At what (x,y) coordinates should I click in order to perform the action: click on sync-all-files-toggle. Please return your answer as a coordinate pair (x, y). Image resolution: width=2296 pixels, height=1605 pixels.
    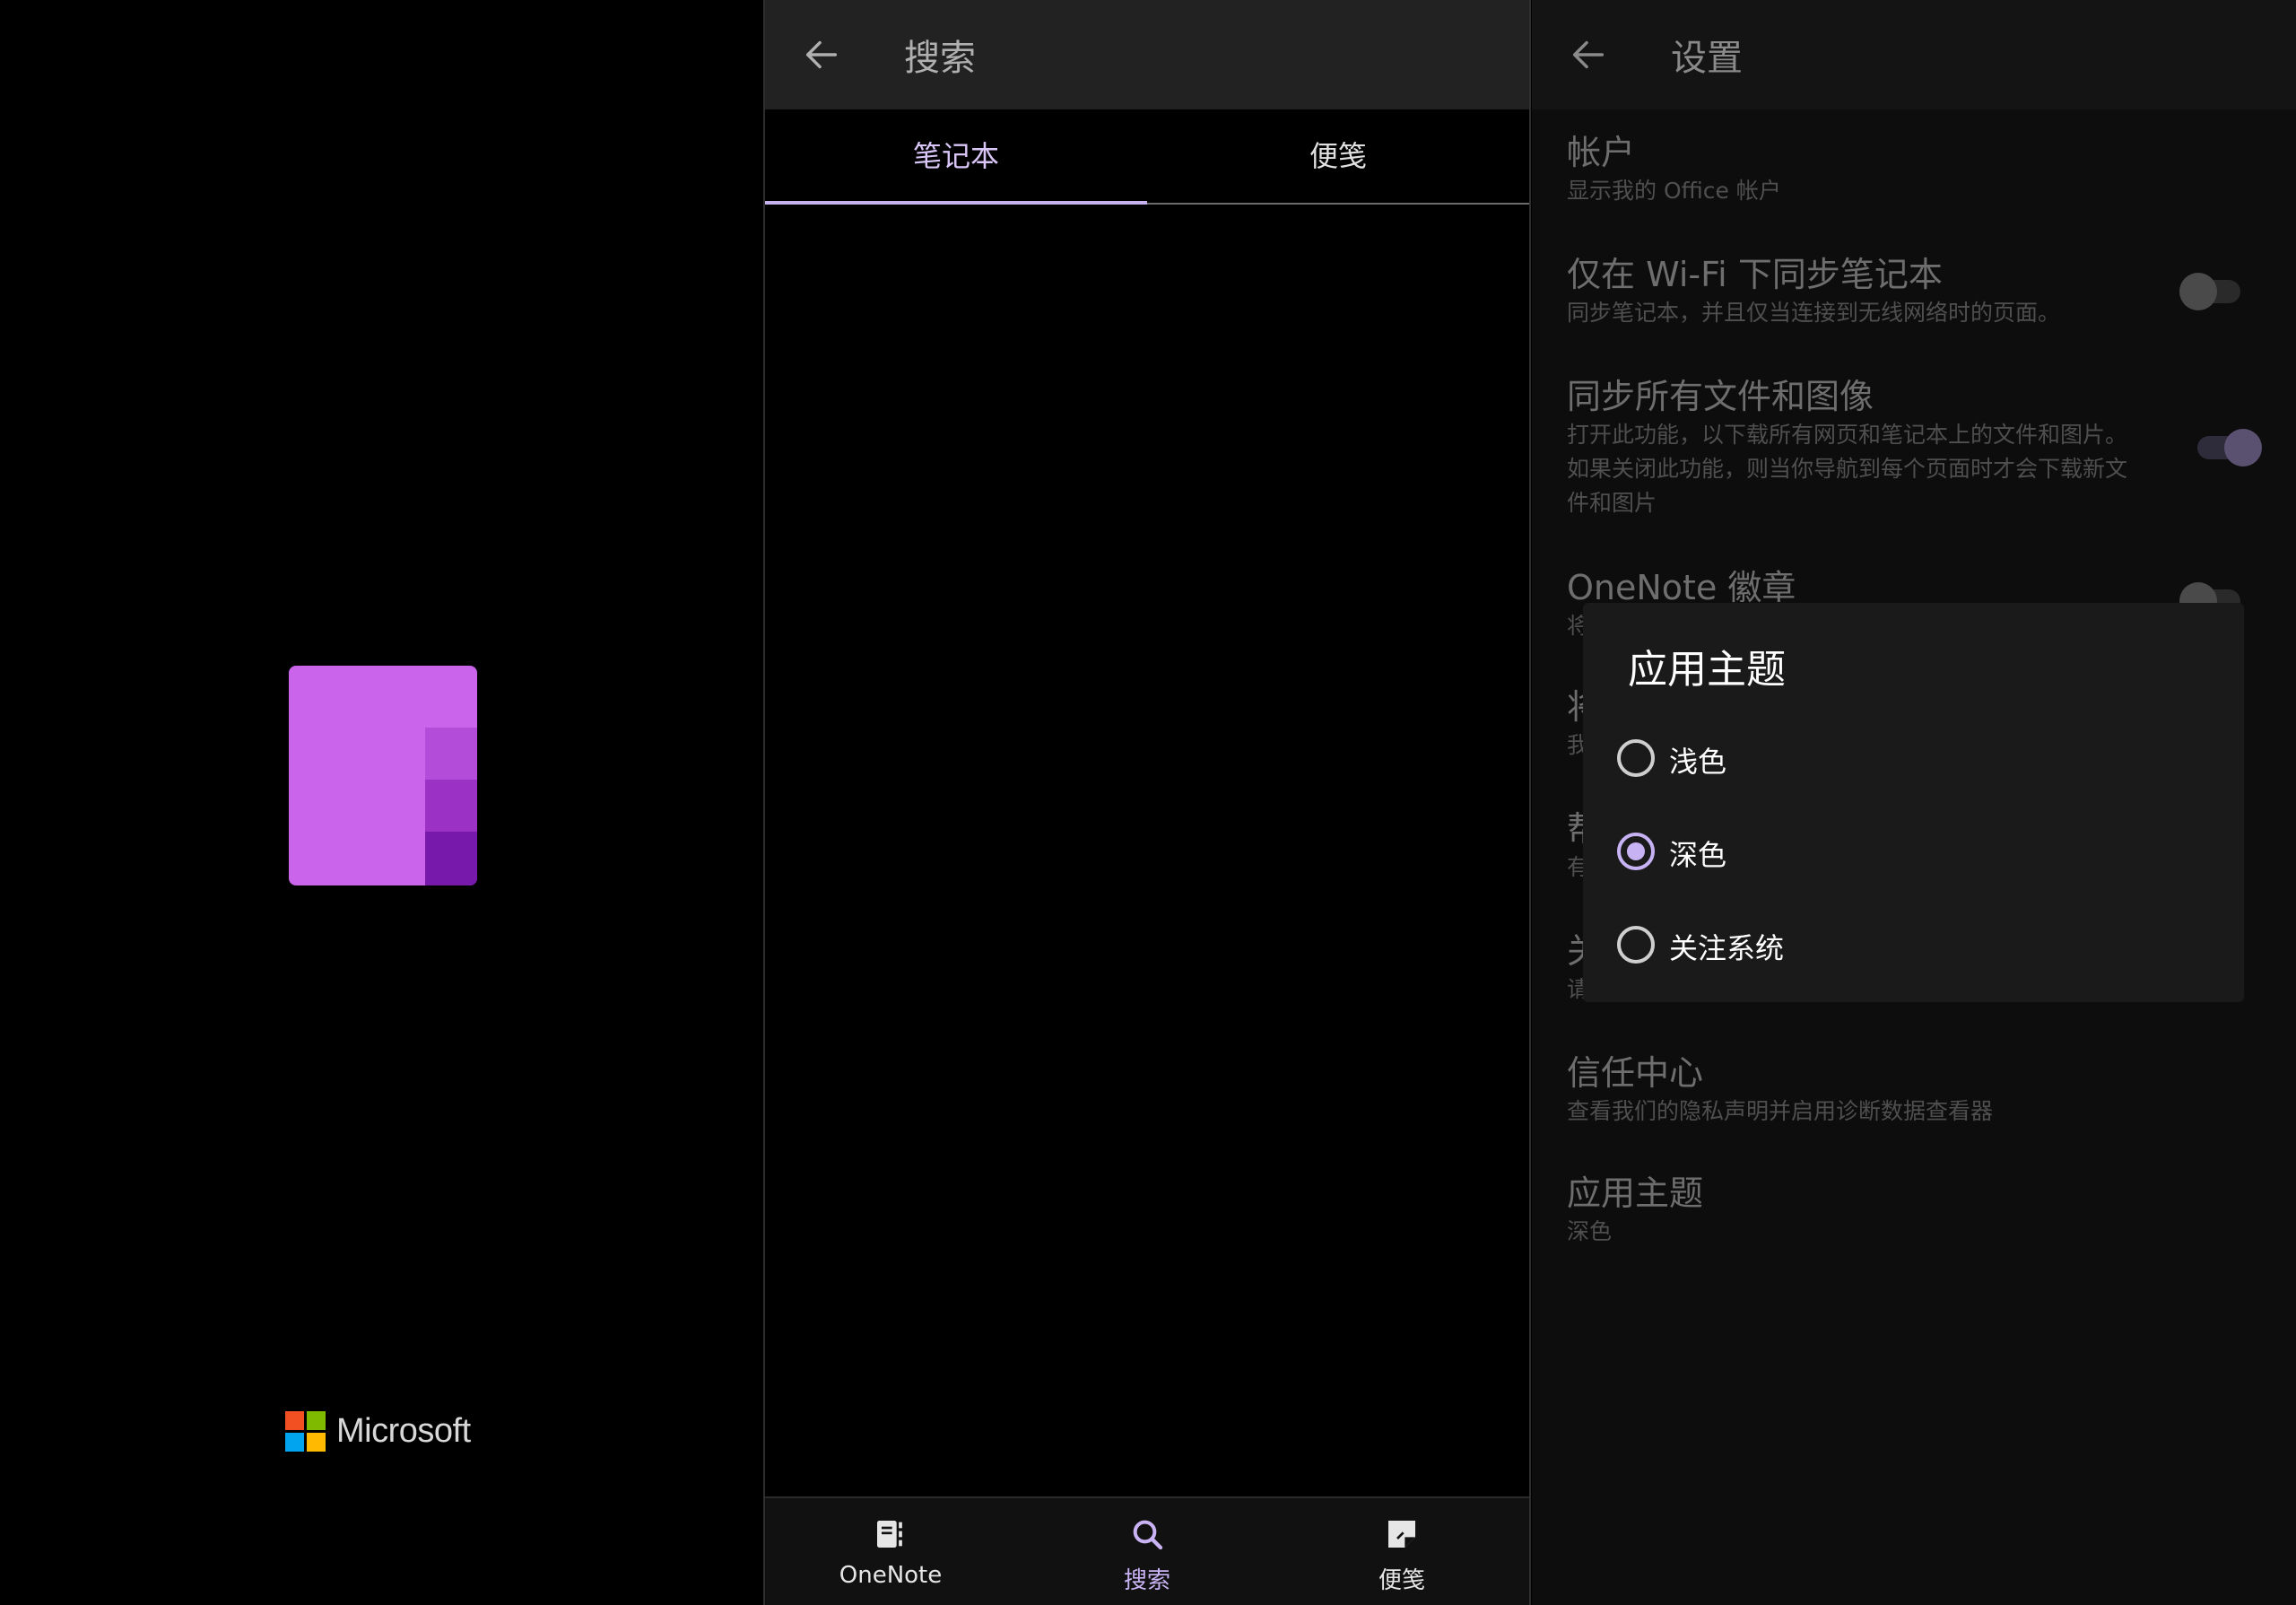
    Looking at the image, I should click on (2229, 448).